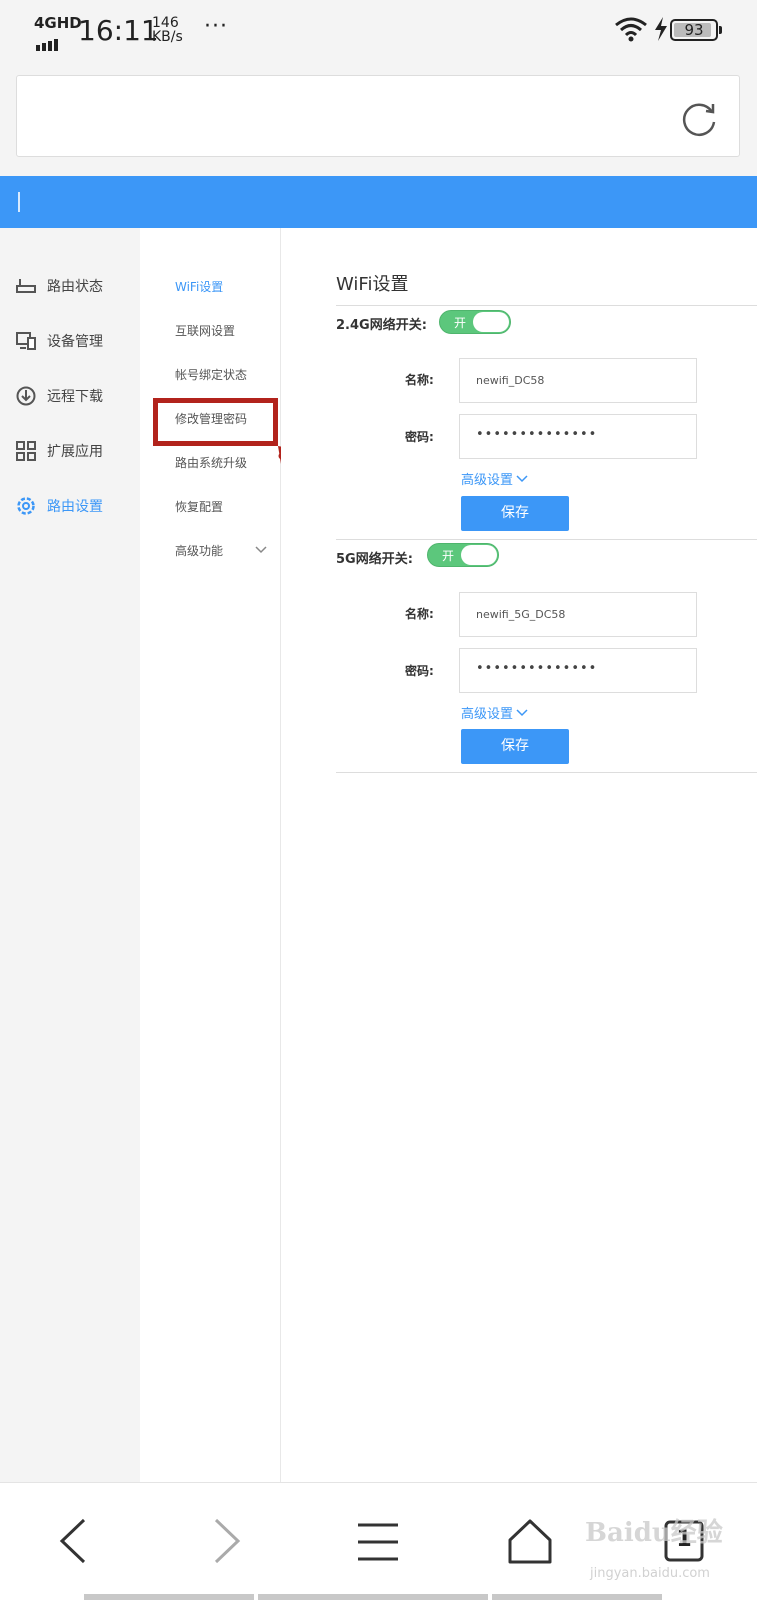  I want to click on nav-item-remote-download: 远程下载, so click(70, 396).